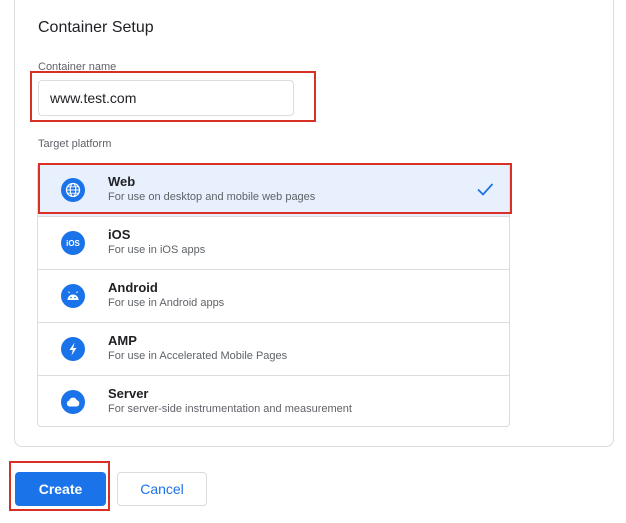  Describe the element at coordinates (166, 303) in the screenshot. I see `platform-description: For use in Android apps` at that location.